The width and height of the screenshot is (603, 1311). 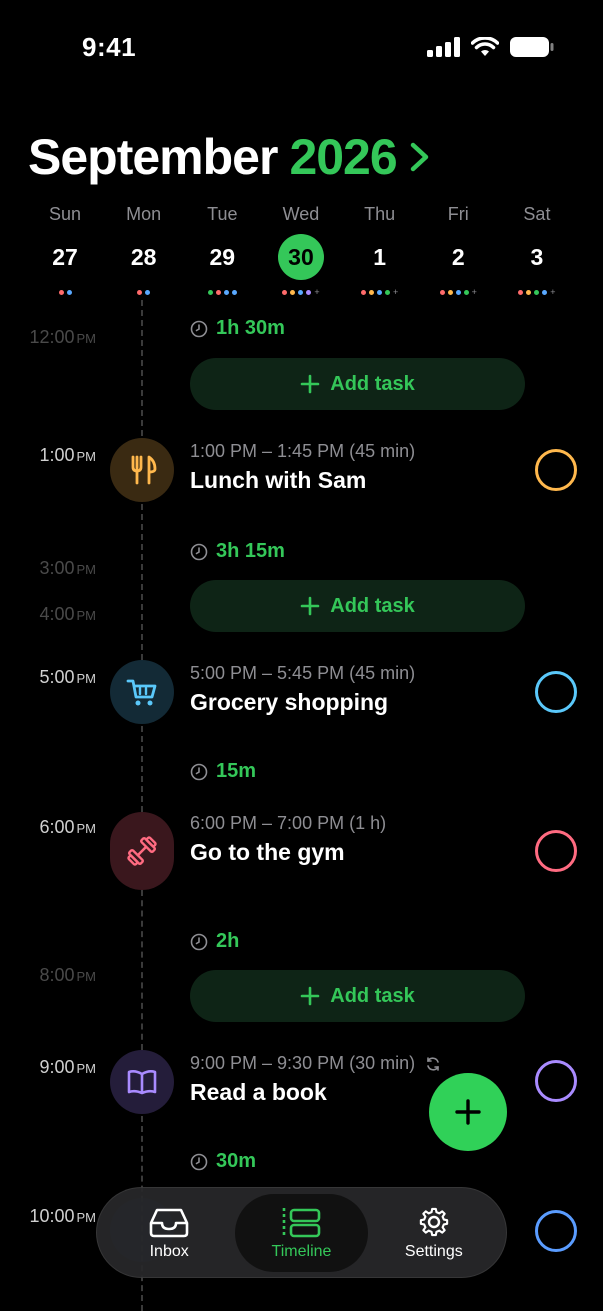 I want to click on add-event-fab, so click(x=468, y=1112).